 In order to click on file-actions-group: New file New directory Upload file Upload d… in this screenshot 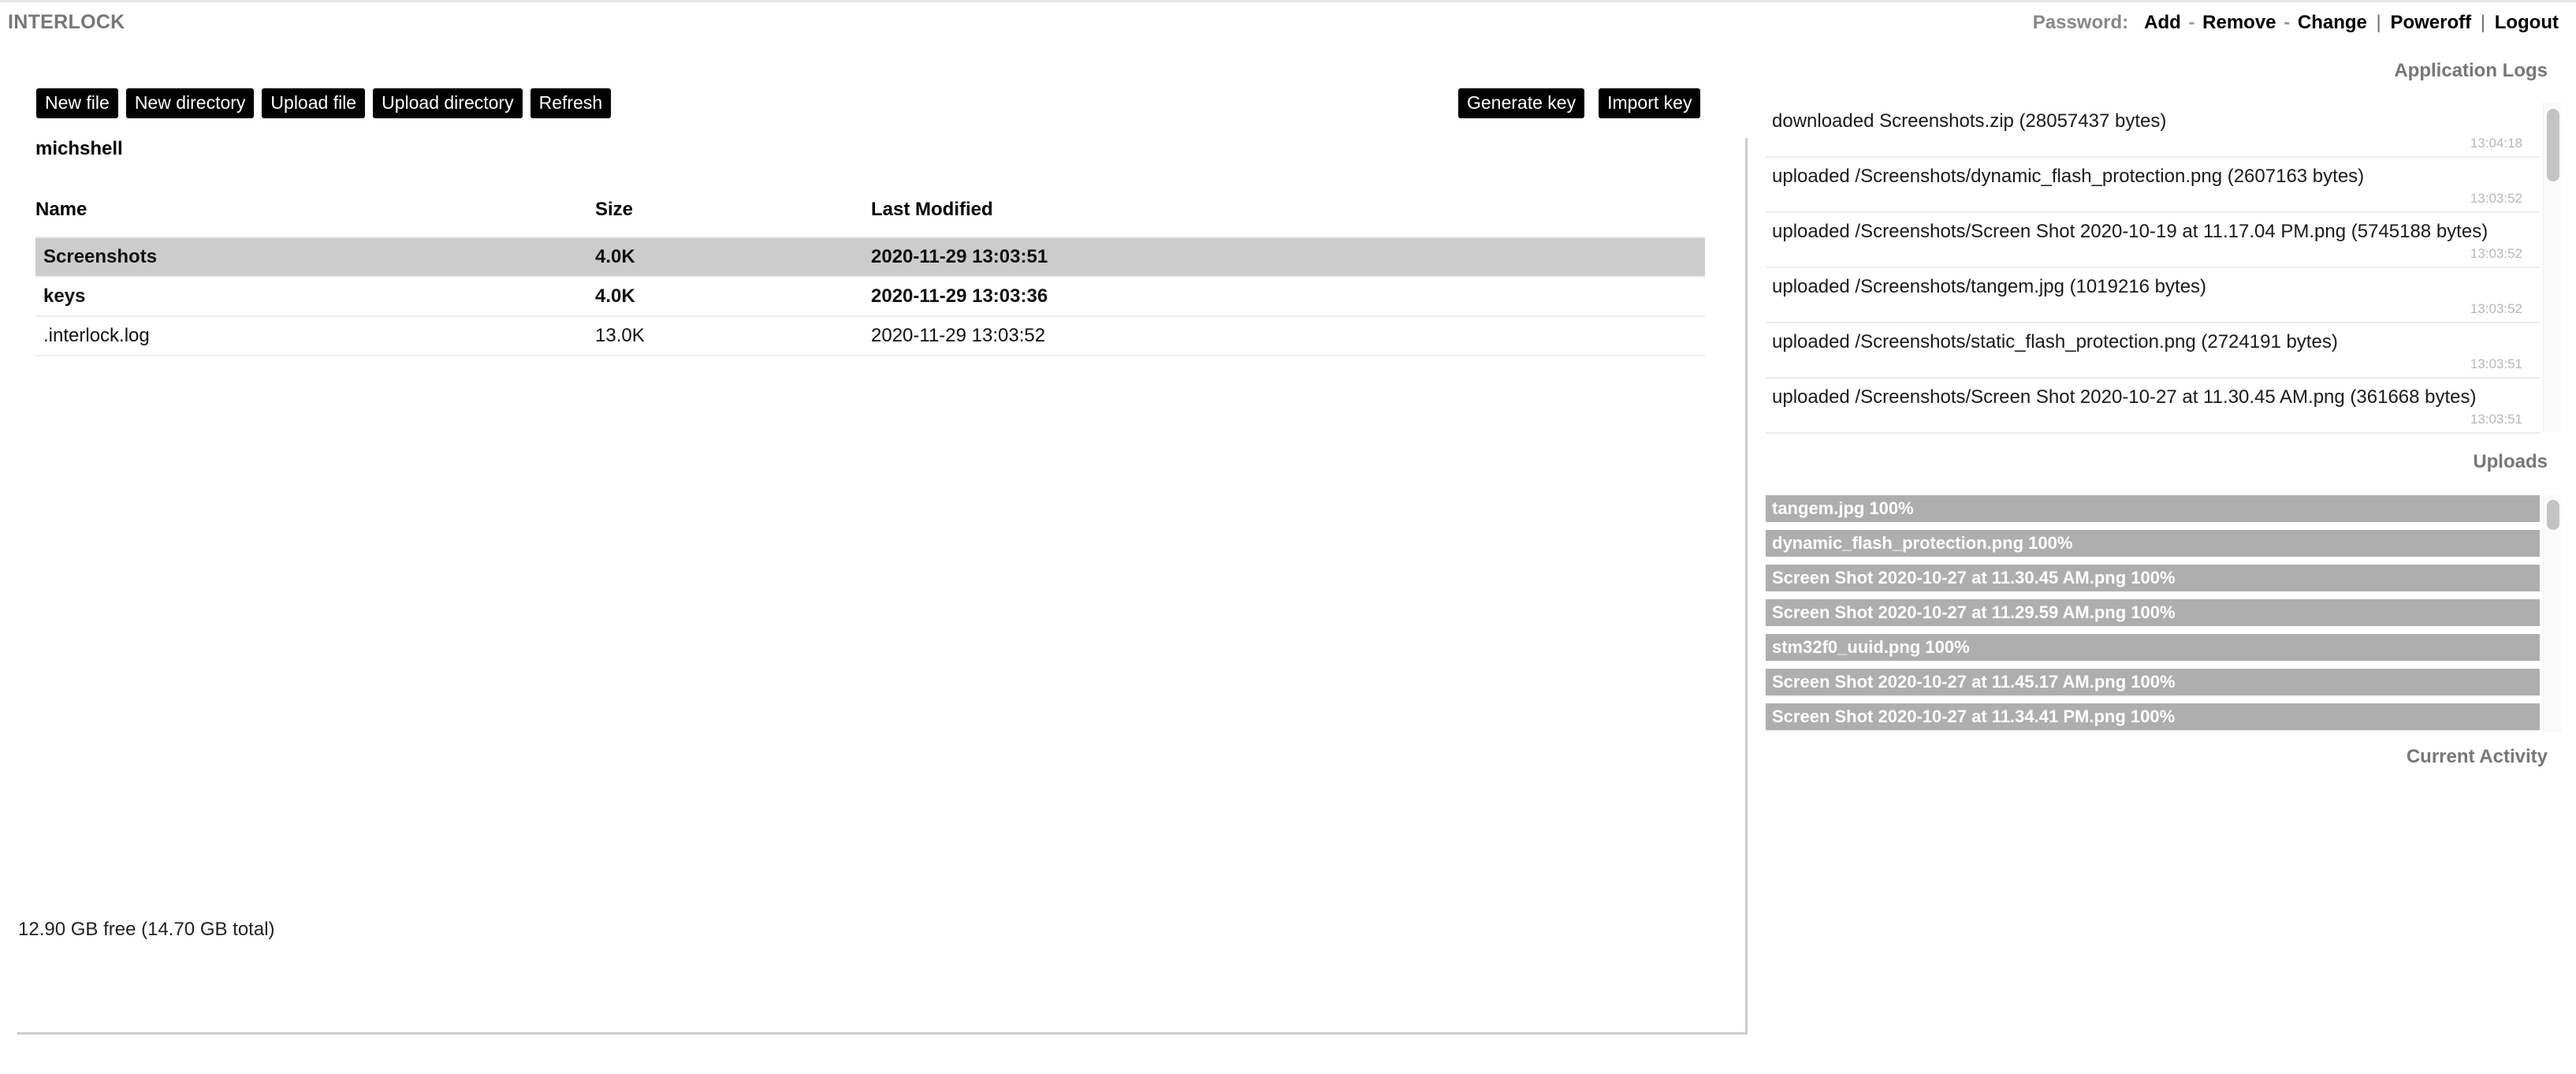, I will do `click(327, 103)`.